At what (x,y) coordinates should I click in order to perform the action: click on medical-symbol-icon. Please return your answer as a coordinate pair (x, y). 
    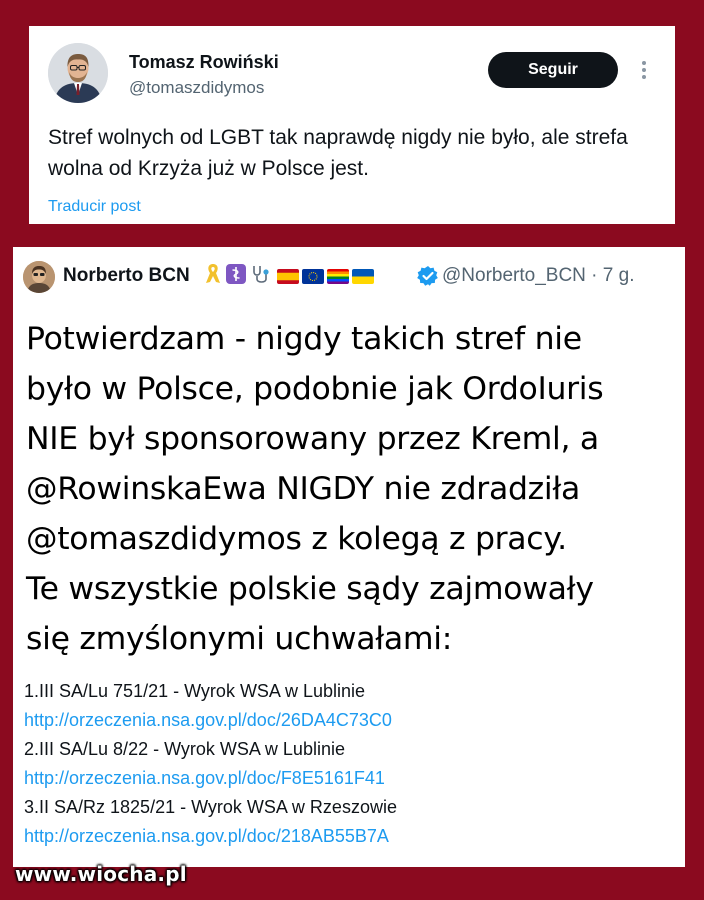
    Looking at the image, I should click on (236, 276).